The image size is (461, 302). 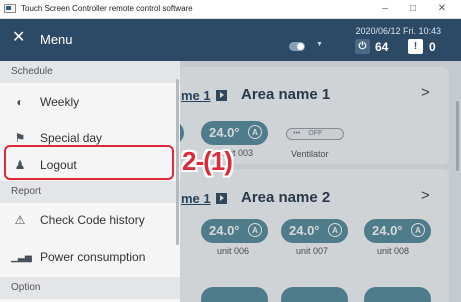 What do you see at coordinates (207, 161) in the screenshot?
I see `step-annotation: 2-(1)` at bounding box center [207, 161].